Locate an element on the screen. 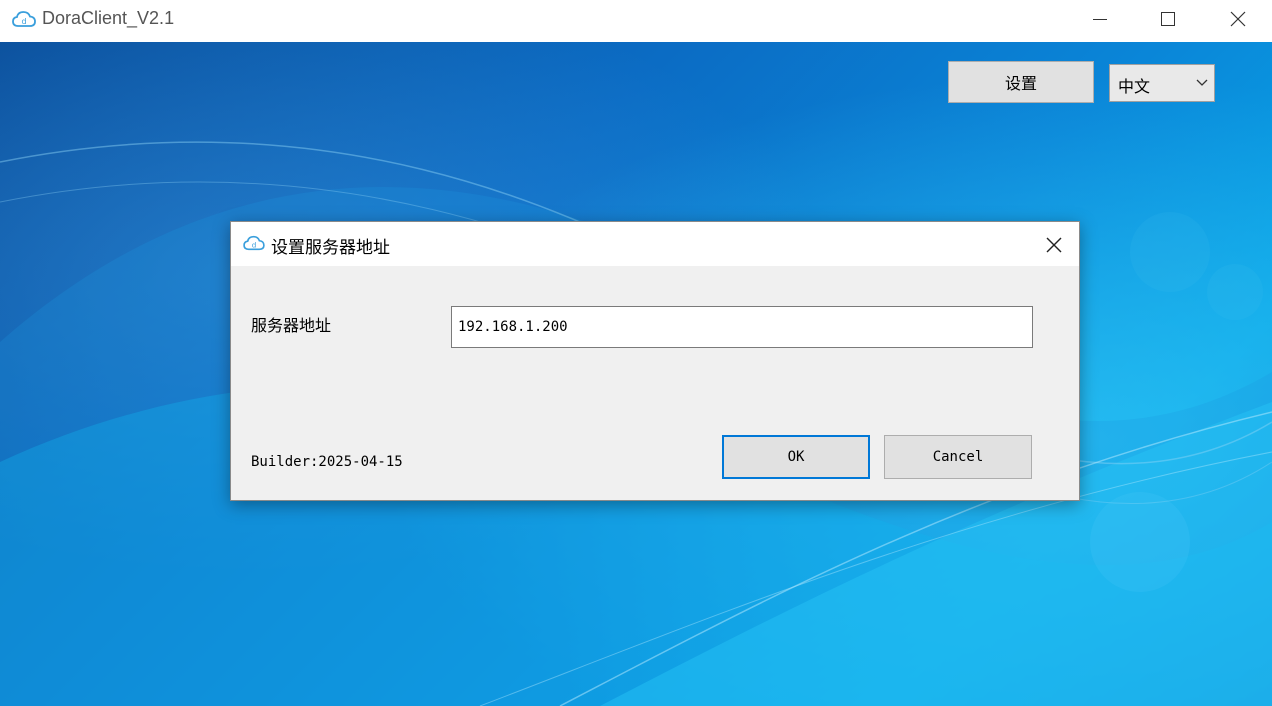 This screenshot has height=706, width=1272. cancel-button: Cancel is located at coordinates (958, 457).